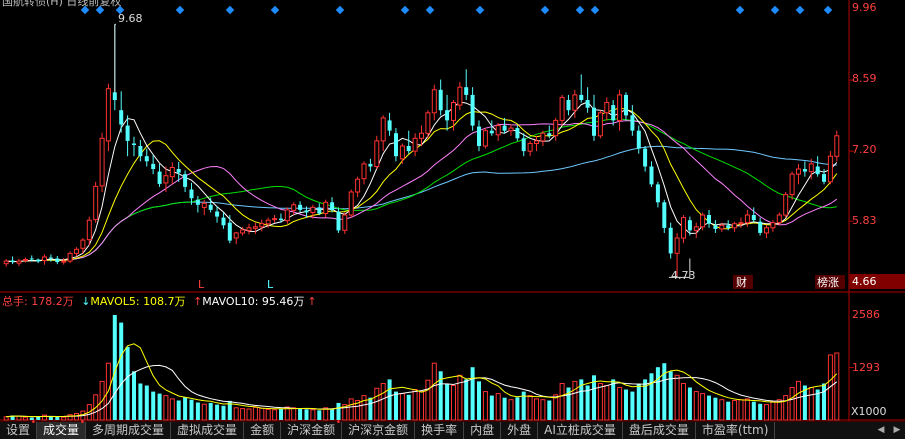 This screenshot has height=439, width=905. Describe the element at coordinates (659, 430) in the screenshot. I see `indicator-tab: 盘后成交量` at that location.